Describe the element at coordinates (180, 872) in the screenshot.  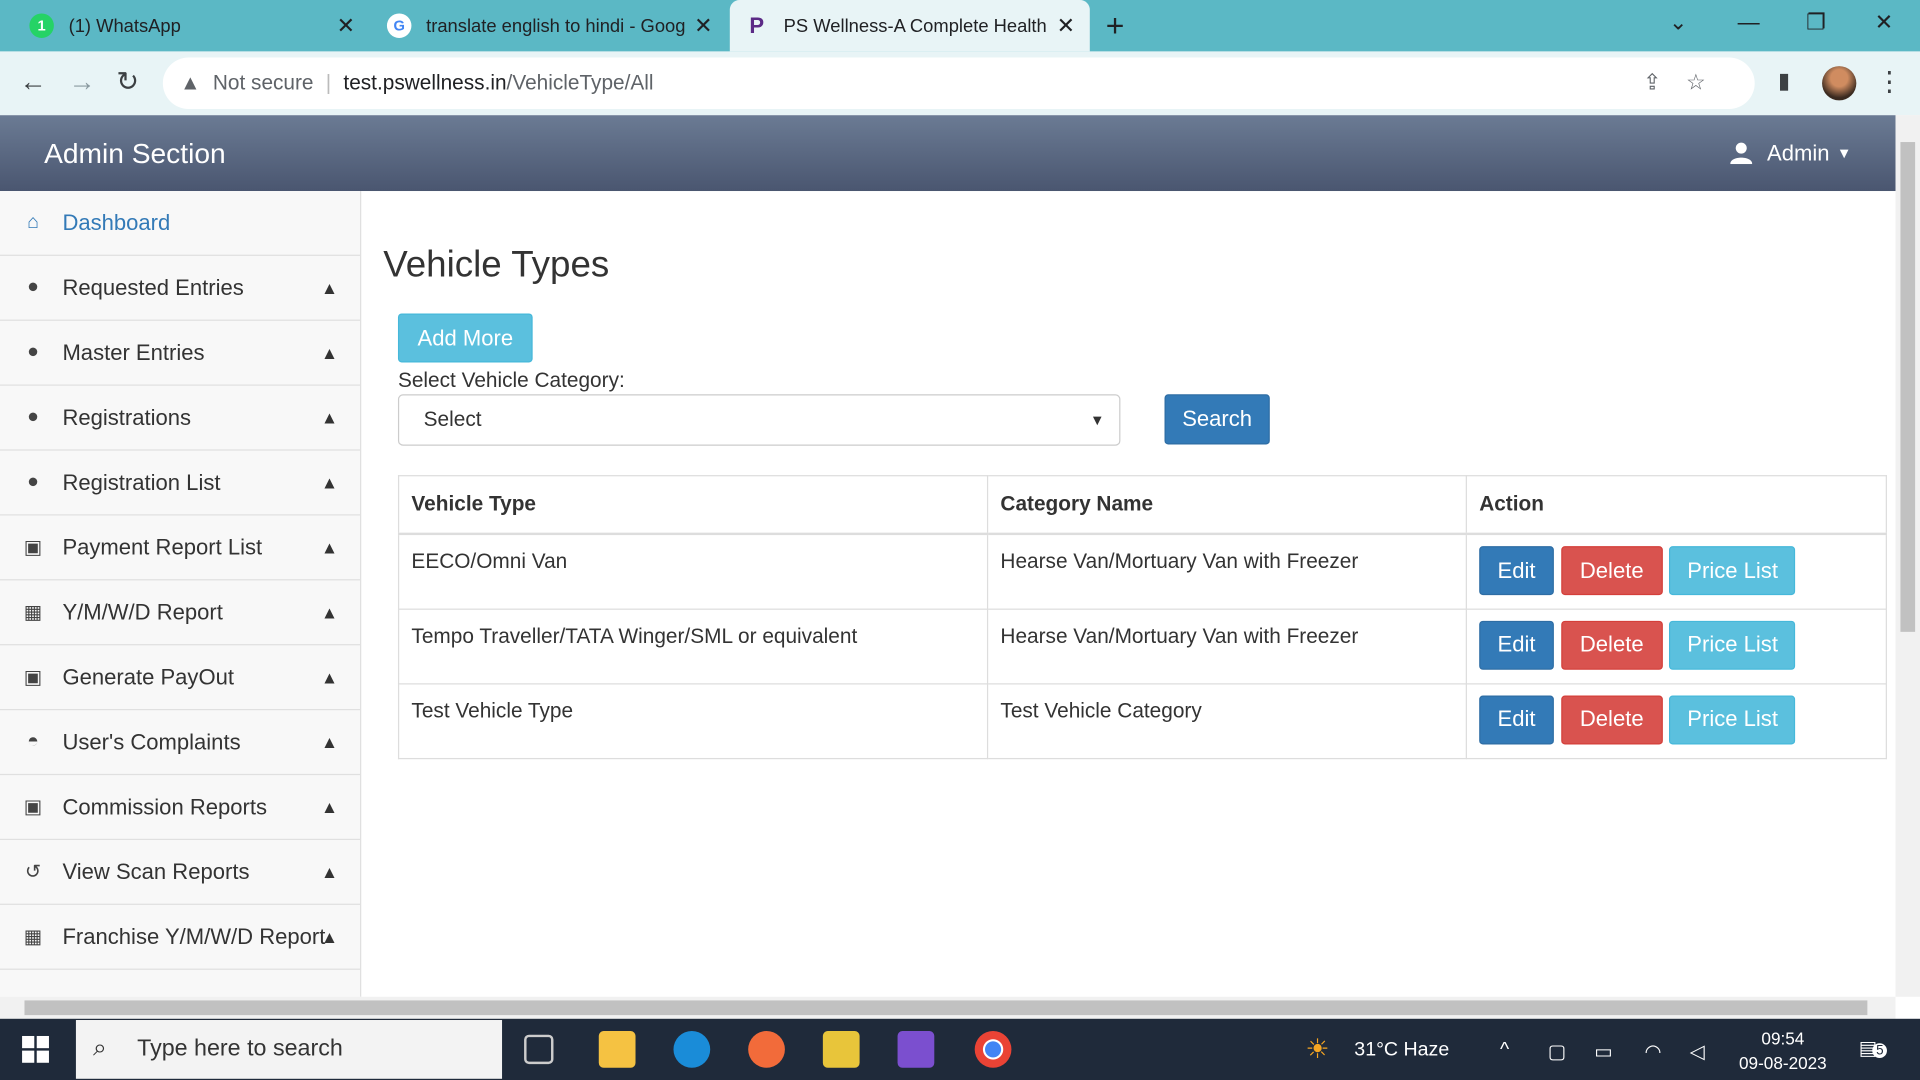
I see `sidebar-item-view-scan-reports: ↺ View Scan Reports ▲` at that location.